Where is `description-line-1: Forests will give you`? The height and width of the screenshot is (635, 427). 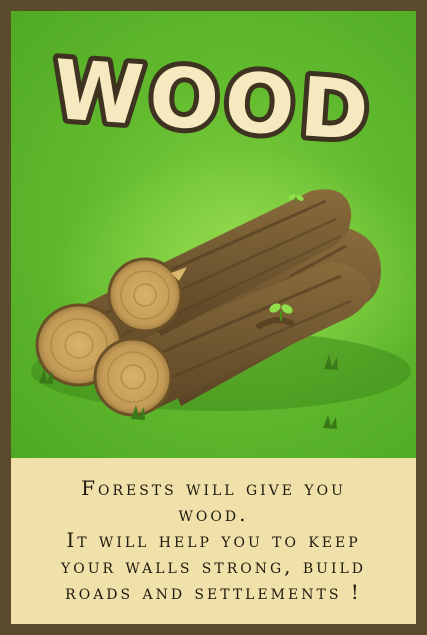 description-line-1: Forests will give you is located at coordinates (213, 488).